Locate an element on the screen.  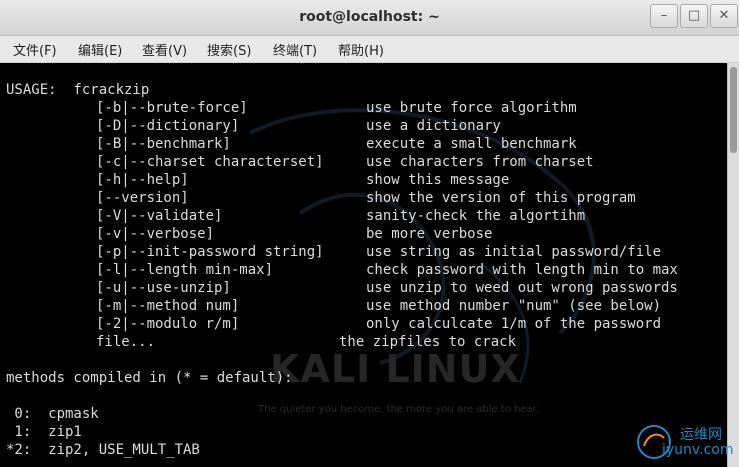
close-button: ✕ is located at coordinates (724, 16).